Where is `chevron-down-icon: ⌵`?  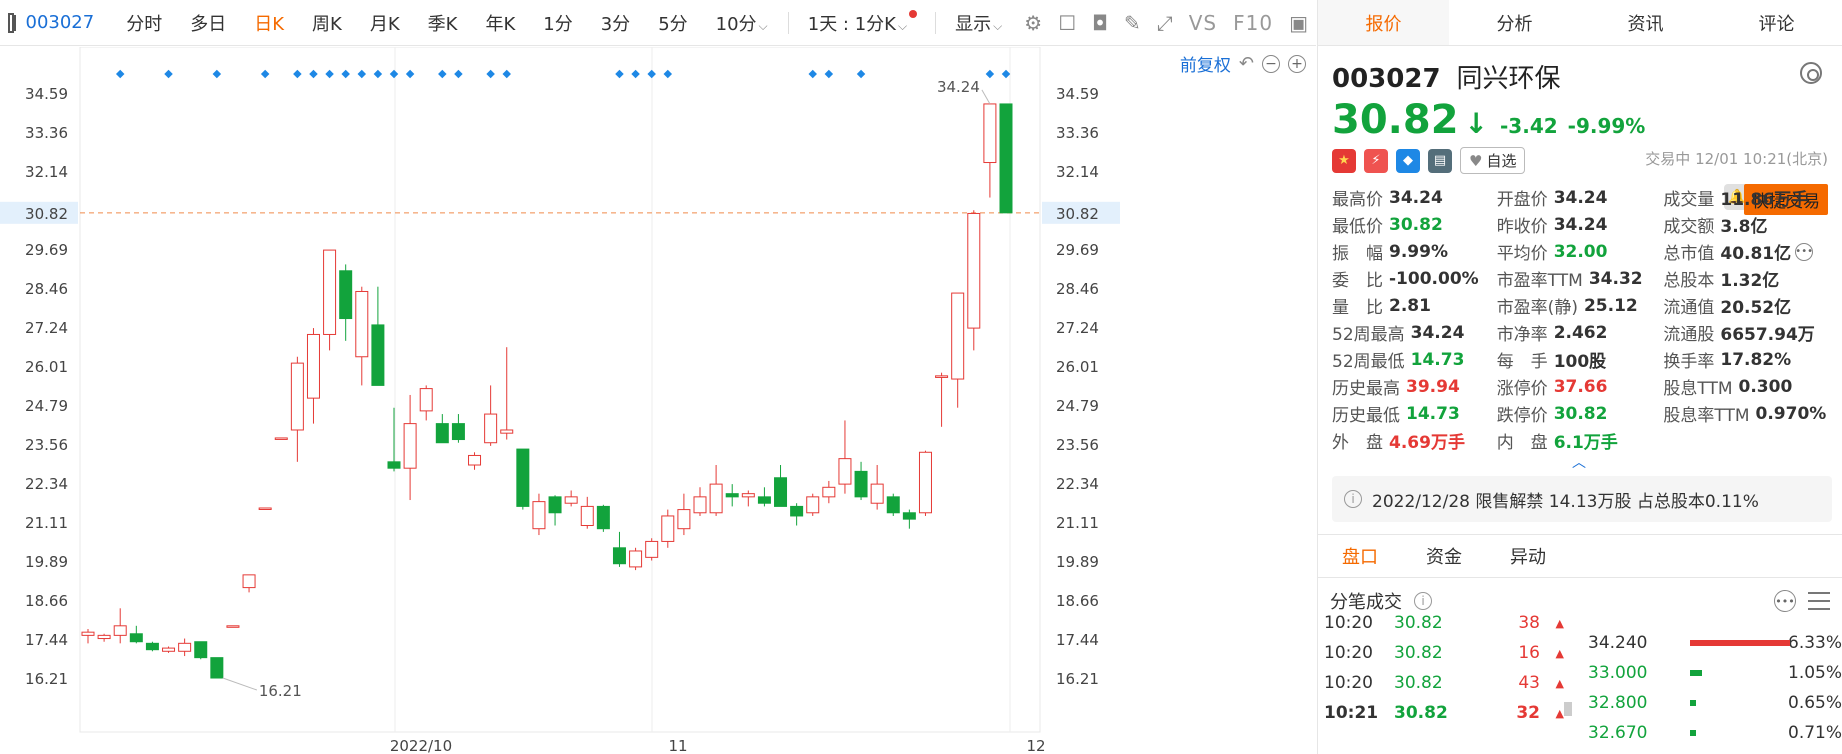 chevron-down-icon: ⌵ is located at coordinates (998, 25).